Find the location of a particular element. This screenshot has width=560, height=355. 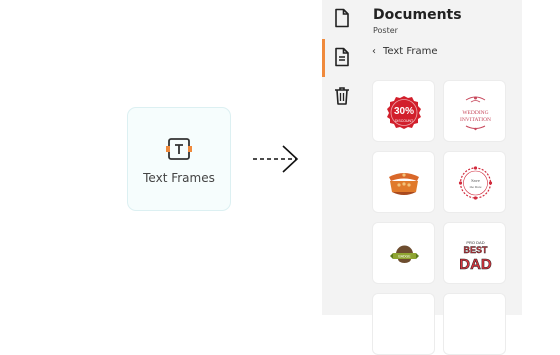

panel-scroll-track is located at coordinates (520, 157).